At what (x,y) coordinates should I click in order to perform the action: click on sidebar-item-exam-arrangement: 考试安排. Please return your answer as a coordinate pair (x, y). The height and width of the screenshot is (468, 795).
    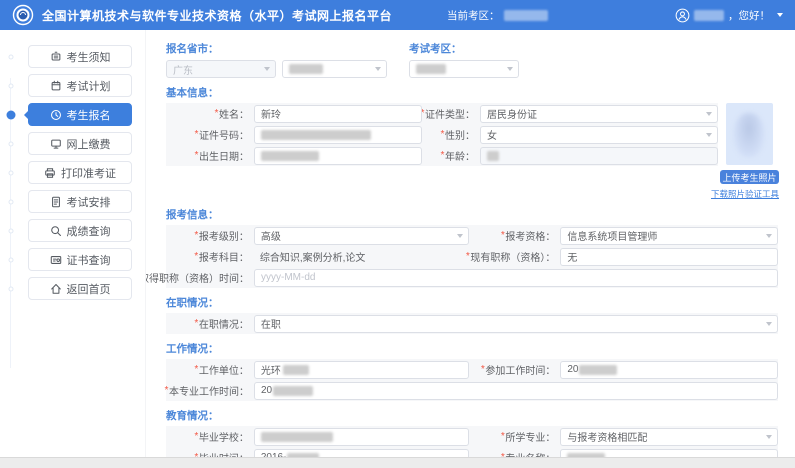
    Looking at the image, I should click on (70, 201).